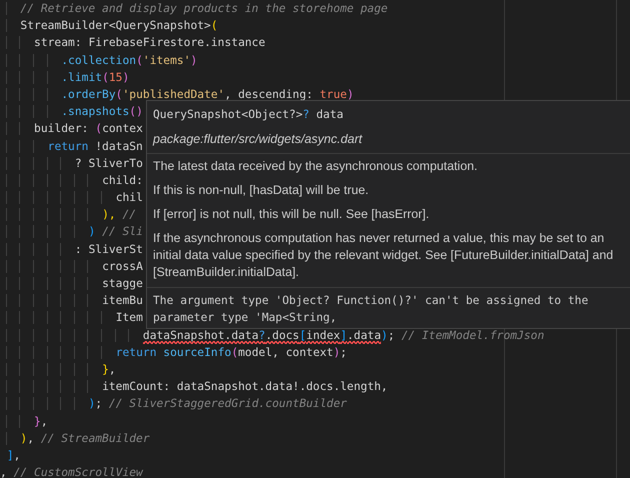 The height and width of the screenshot is (478, 630). Describe the element at coordinates (71, 283) in the screenshot. I see `code-line: stagge` at that location.